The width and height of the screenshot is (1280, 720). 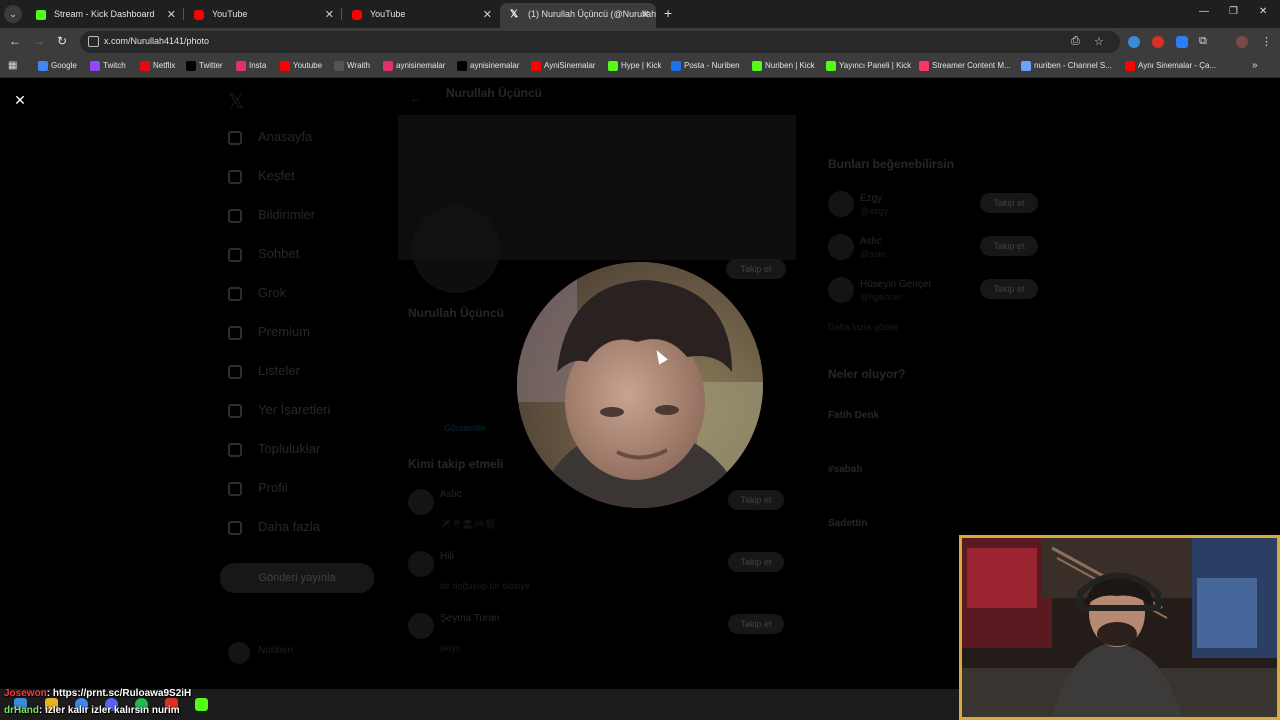 What do you see at coordinates (286, 214) in the screenshot?
I see `nav-item-label: Bildirimler` at bounding box center [286, 214].